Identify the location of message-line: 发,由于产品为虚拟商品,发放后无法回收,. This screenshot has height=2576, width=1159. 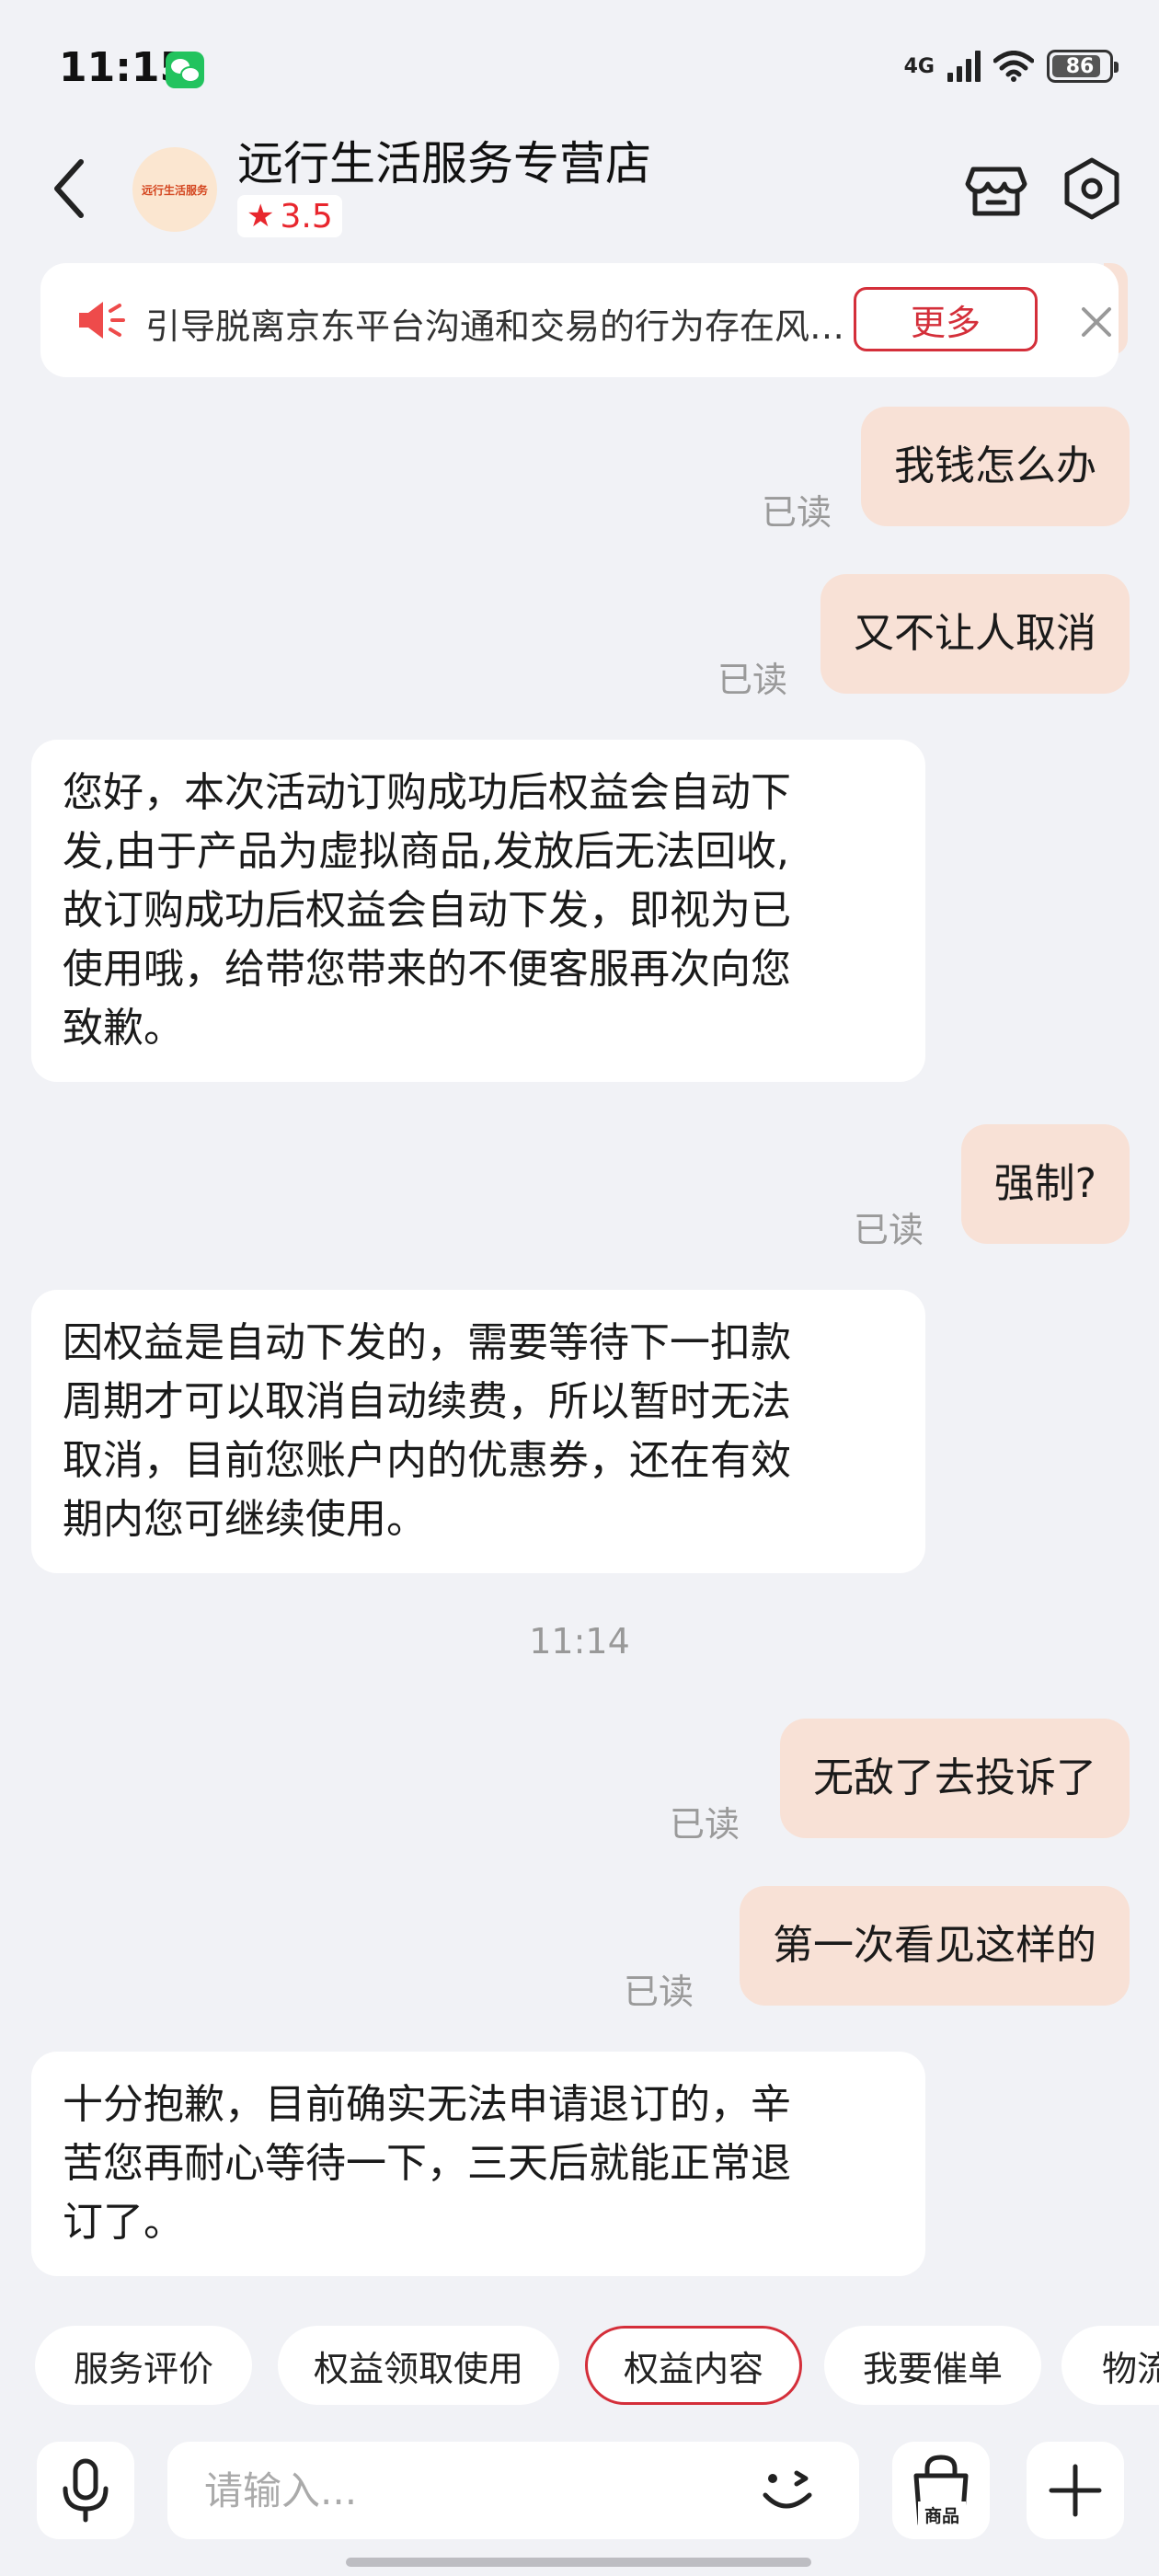
(426, 851).